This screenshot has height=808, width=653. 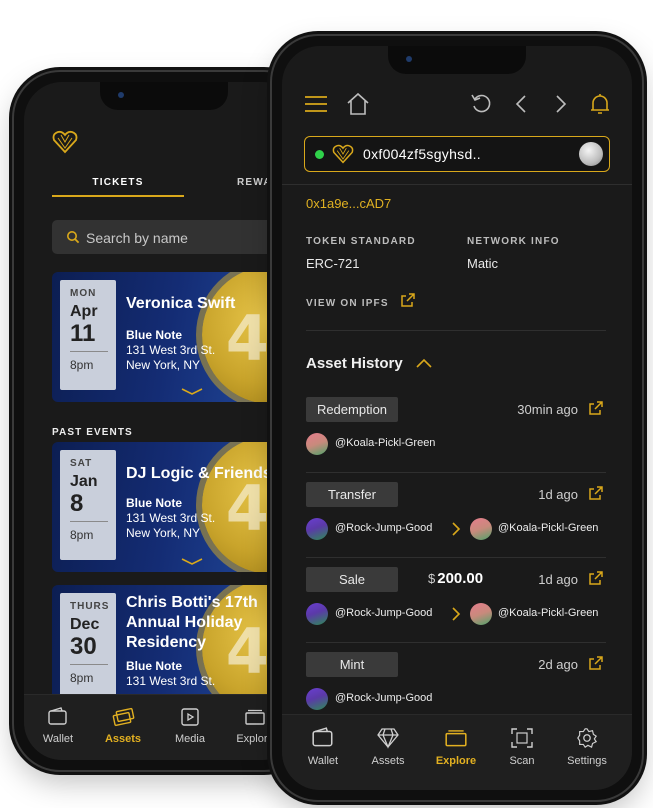 What do you see at coordinates (123, 717) in the screenshot?
I see `tickets-icon` at bounding box center [123, 717].